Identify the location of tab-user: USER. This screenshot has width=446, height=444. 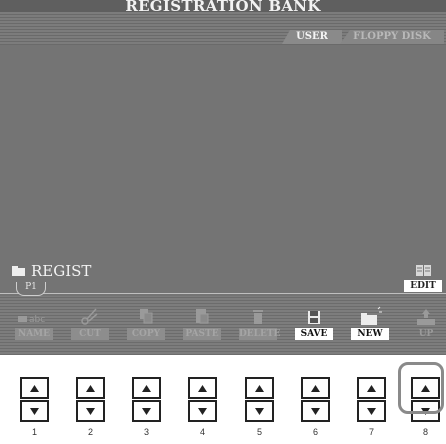
(312, 37).